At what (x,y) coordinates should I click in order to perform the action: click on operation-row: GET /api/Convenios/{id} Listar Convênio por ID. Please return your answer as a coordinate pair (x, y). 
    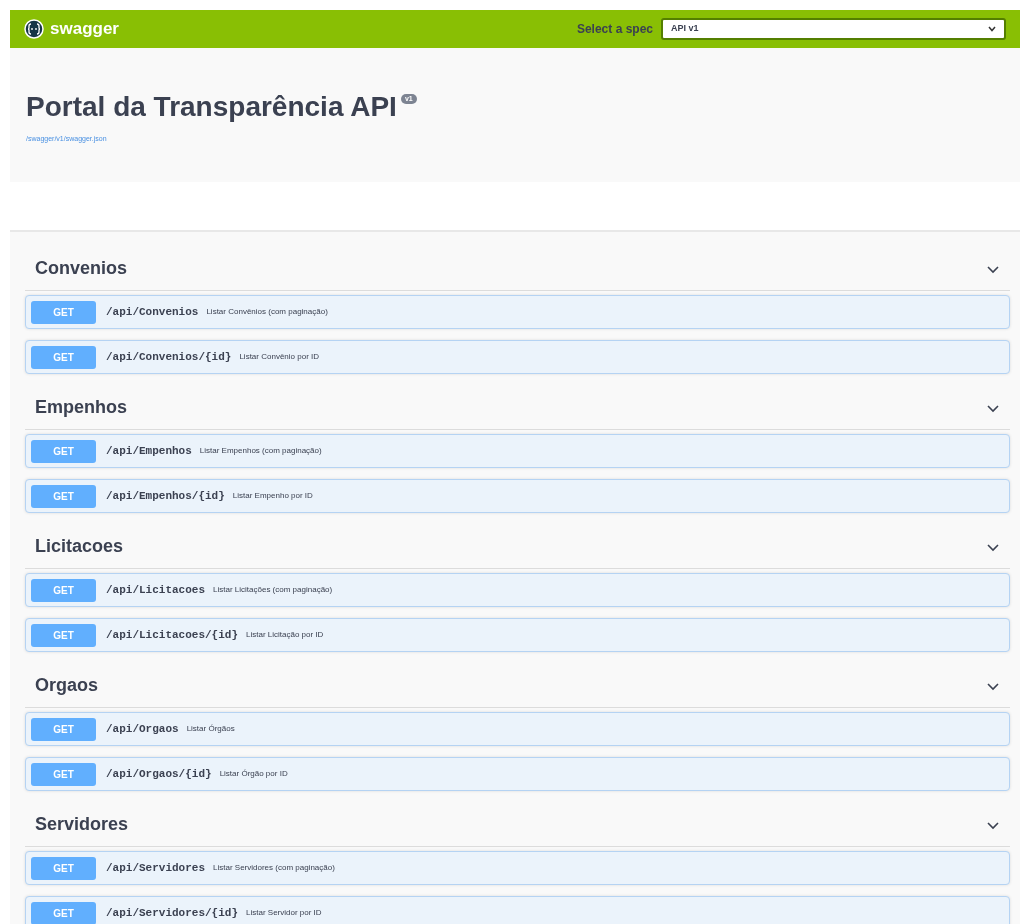
    Looking at the image, I should click on (517, 357).